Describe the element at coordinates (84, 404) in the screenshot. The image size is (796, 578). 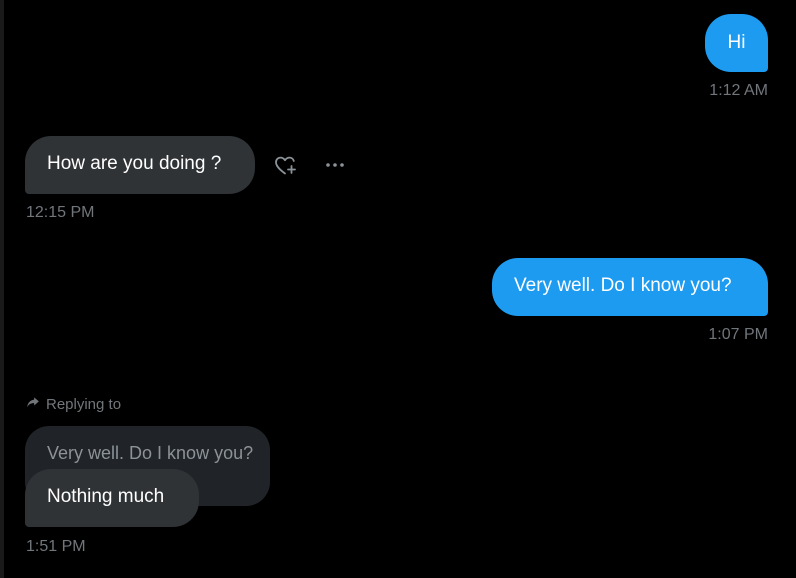
I see `reply-label-text: Replying to` at that location.